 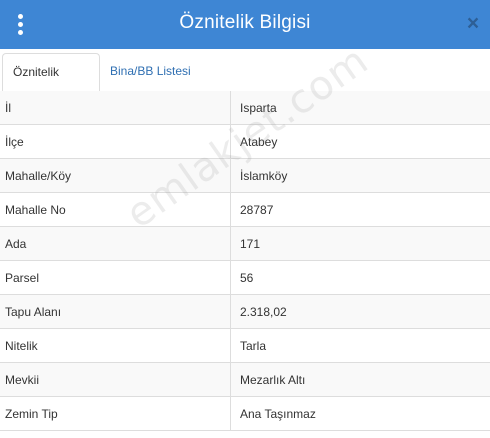 I want to click on close-icon: ×, so click(x=473, y=24).